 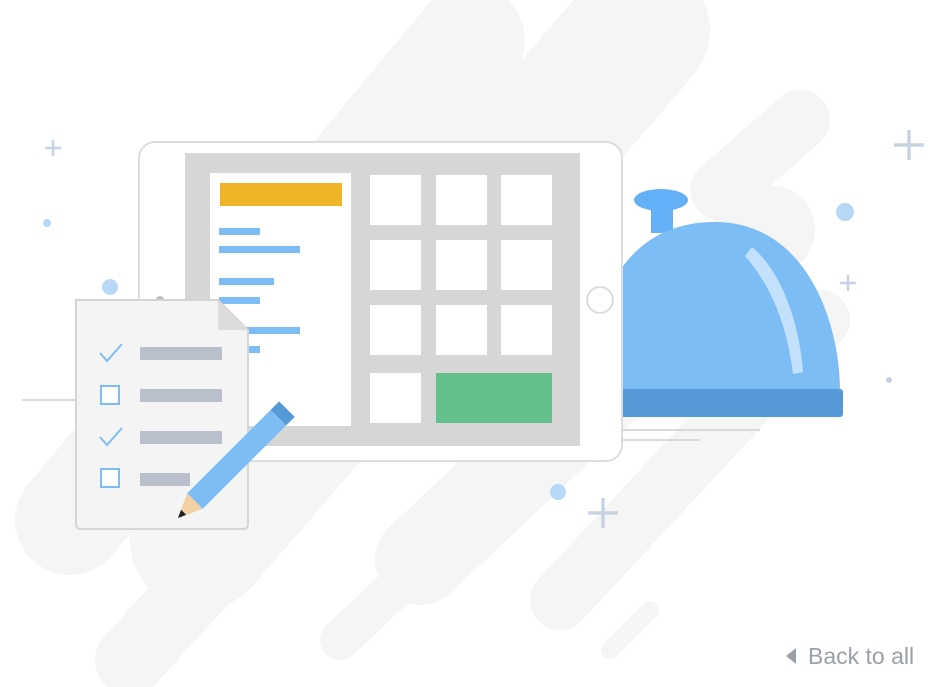 What do you see at coordinates (600, 300) in the screenshot?
I see `home-button` at bounding box center [600, 300].